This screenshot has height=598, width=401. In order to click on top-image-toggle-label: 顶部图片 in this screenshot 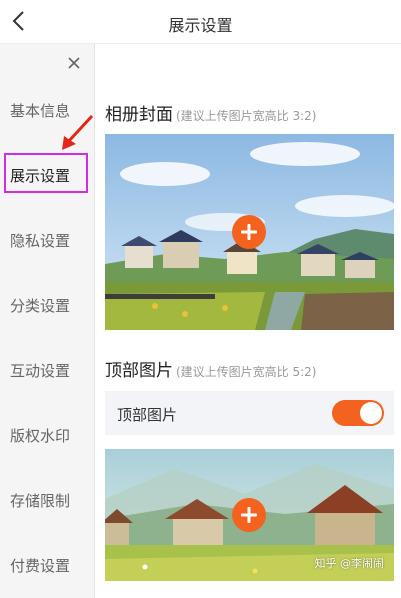, I will do `click(147, 415)`.